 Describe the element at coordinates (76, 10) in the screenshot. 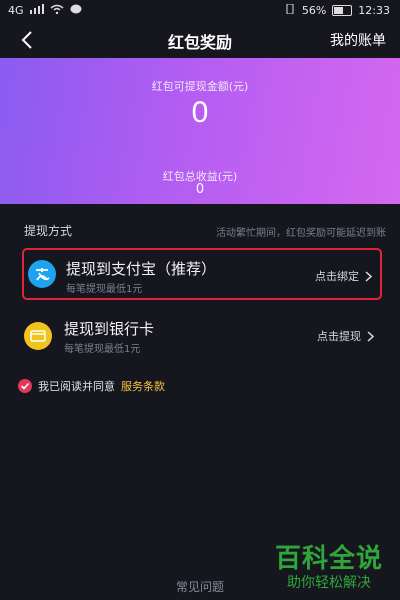

I see `message-icon` at that location.